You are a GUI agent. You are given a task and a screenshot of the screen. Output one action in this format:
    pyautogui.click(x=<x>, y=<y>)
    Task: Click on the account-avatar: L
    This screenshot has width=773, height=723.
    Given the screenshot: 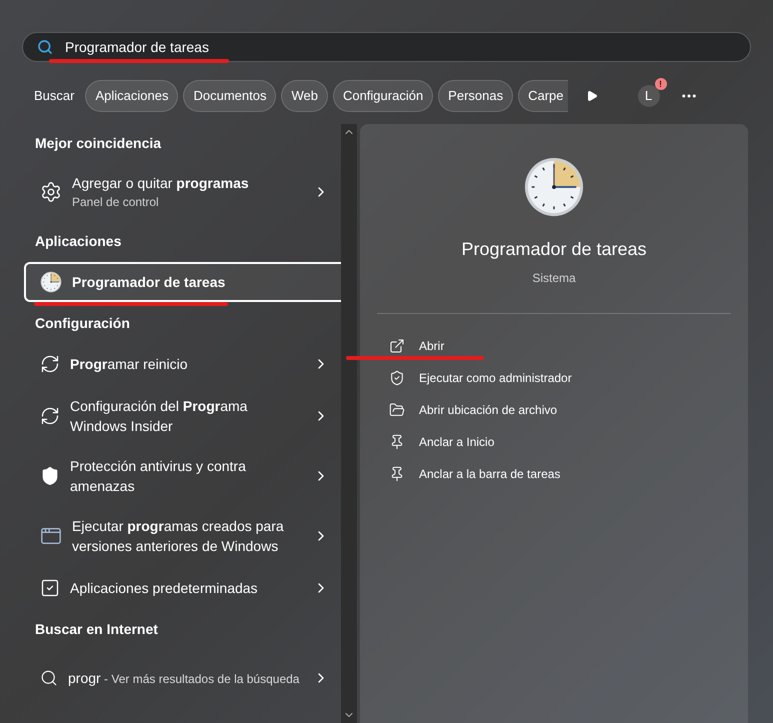 What is the action you would take?
    pyautogui.click(x=649, y=96)
    